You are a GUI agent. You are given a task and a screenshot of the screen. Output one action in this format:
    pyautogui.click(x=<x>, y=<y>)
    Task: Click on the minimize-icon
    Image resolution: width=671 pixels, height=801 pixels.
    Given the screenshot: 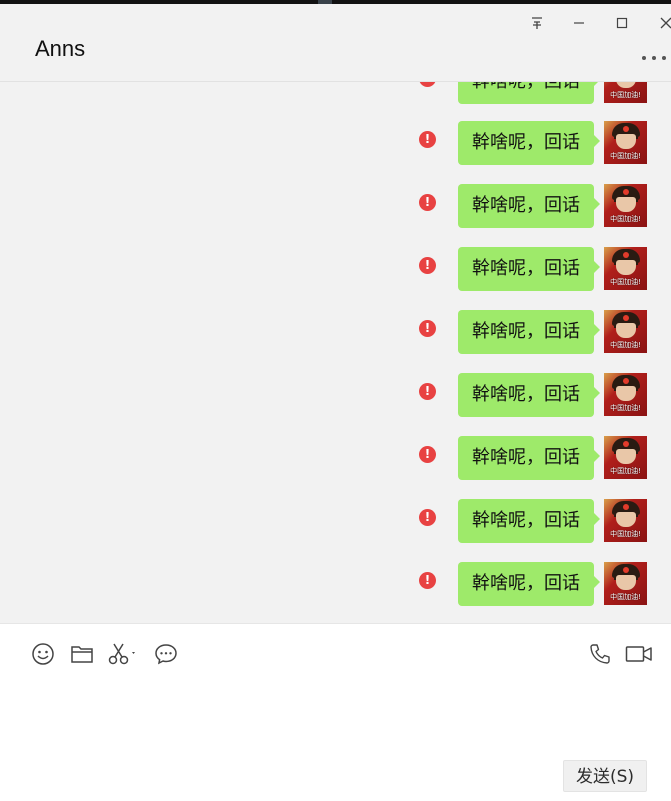 What is the action you would take?
    pyautogui.click(x=579, y=23)
    